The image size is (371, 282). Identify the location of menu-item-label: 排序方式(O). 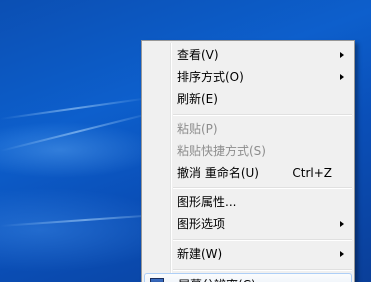
(210, 77).